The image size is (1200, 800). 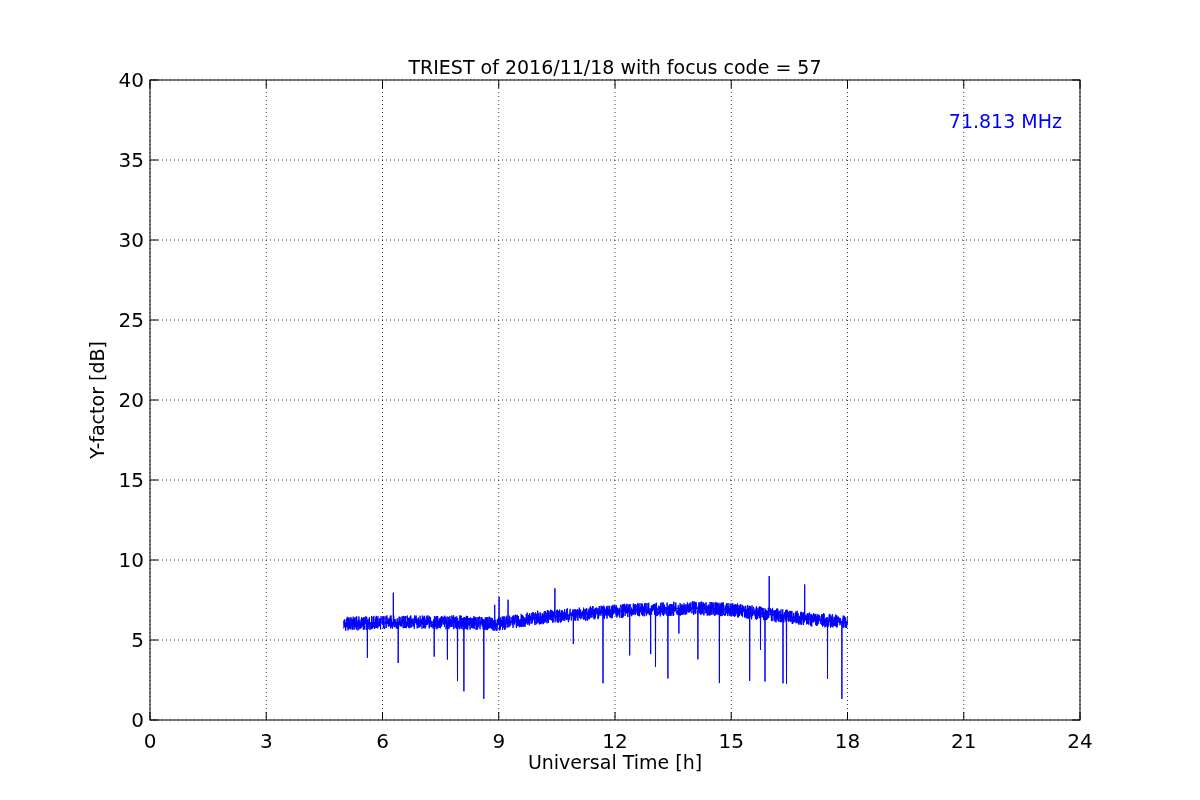 What do you see at coordinates (266, 741) in the screenshot?
I see `x-tick-label: 3` at bounding box center [266, 741].